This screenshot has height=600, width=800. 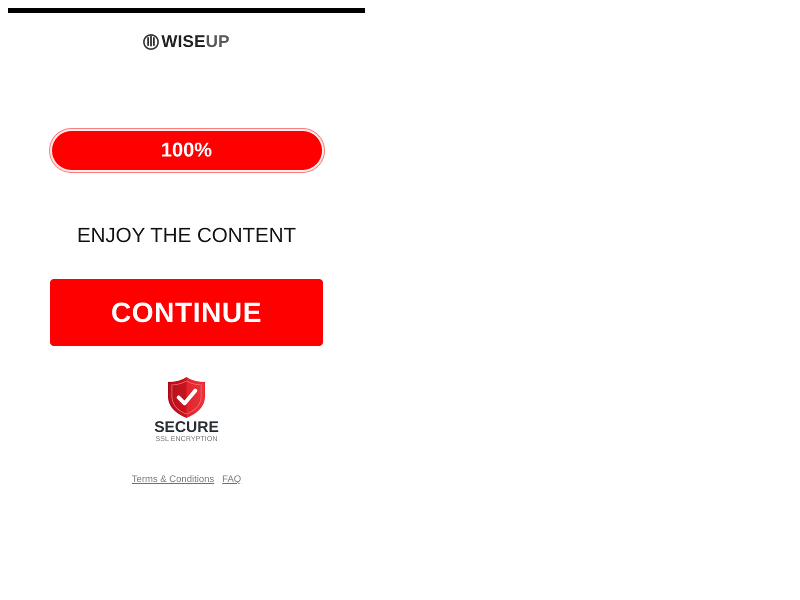 I want to click on logo-icon, so click(x=151, y=42).